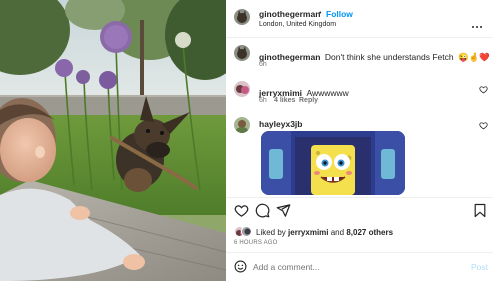  I want to click on caption-username: ginothegerman, so click(289, 57).